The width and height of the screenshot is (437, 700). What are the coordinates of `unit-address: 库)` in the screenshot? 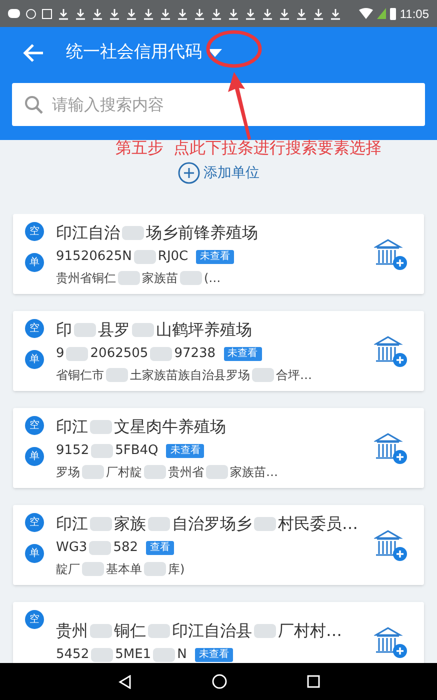 It's located at (176, 569).